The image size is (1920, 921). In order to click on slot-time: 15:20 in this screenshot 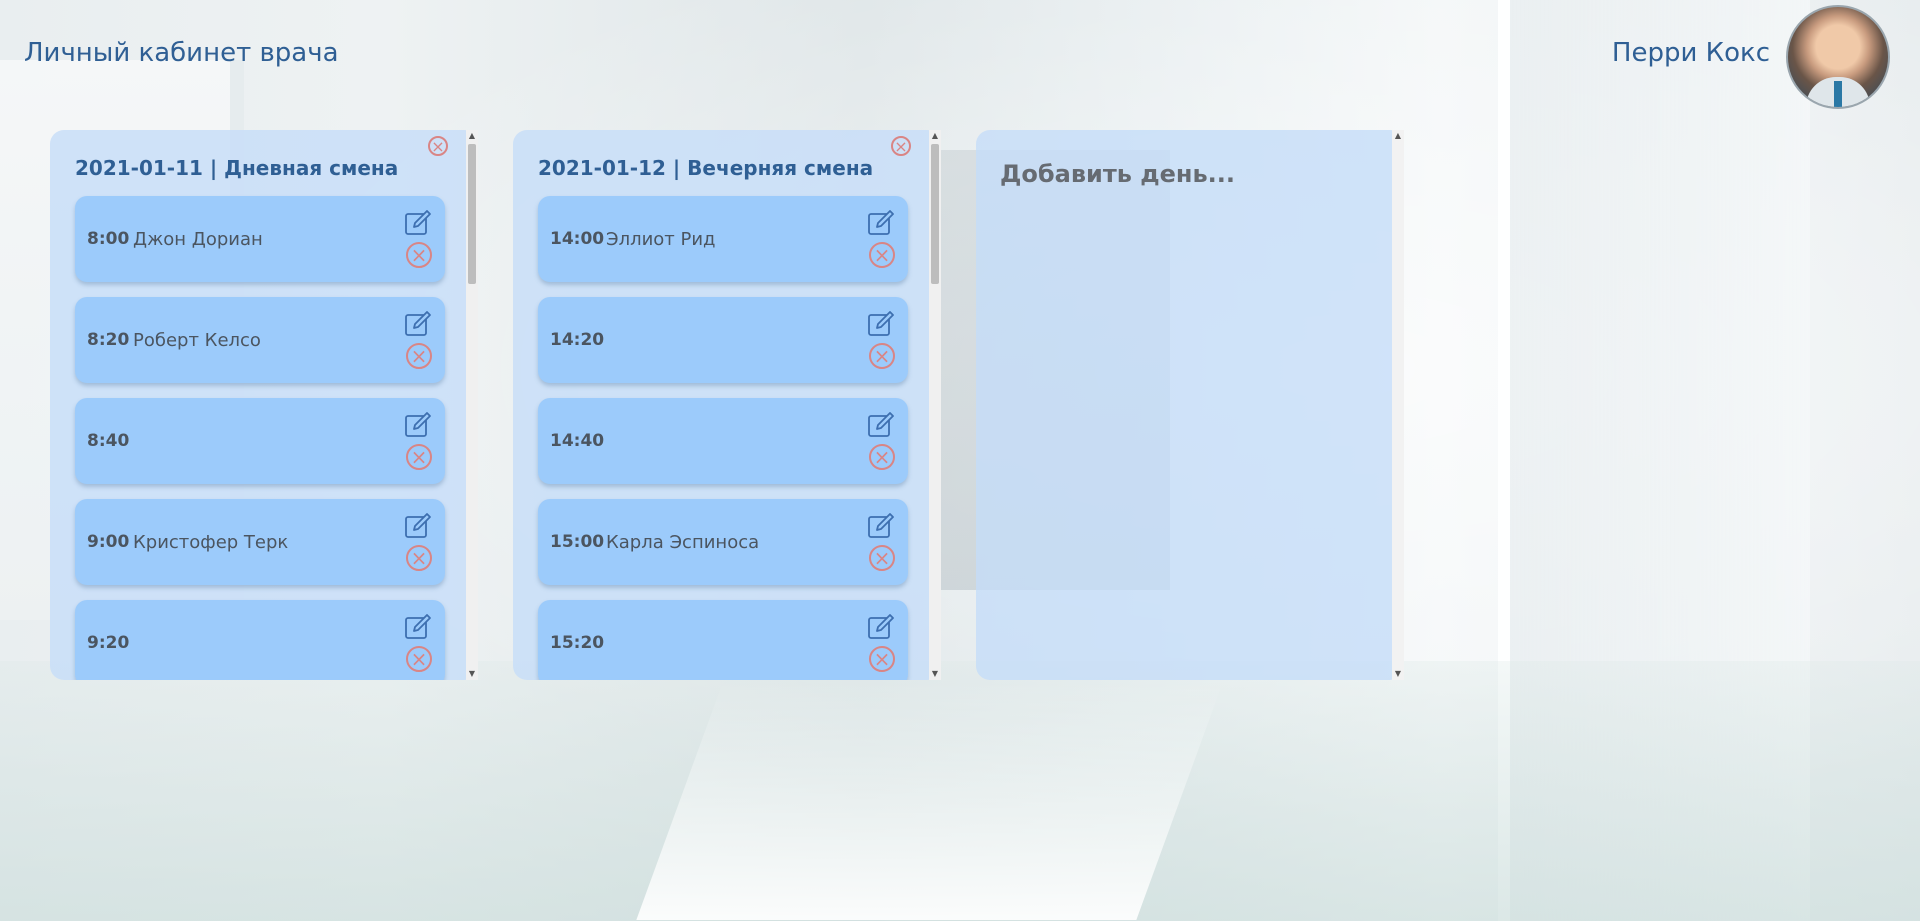, I will do `click(577, 643)`.